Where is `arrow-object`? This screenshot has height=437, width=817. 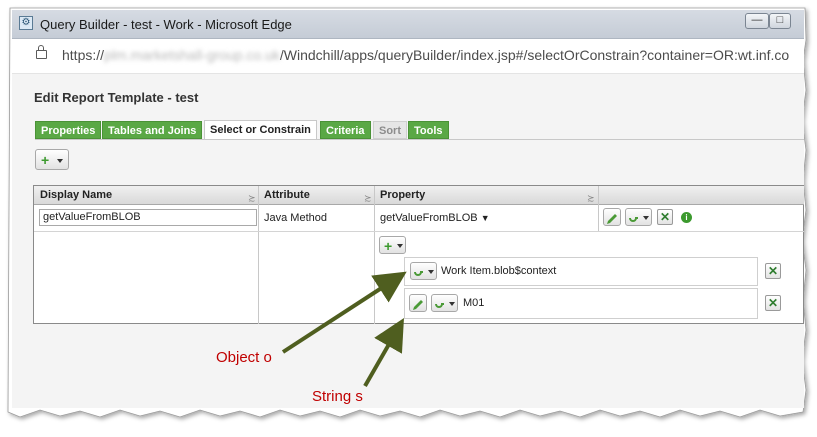
arrow-object is located at coordinates (344, 312).